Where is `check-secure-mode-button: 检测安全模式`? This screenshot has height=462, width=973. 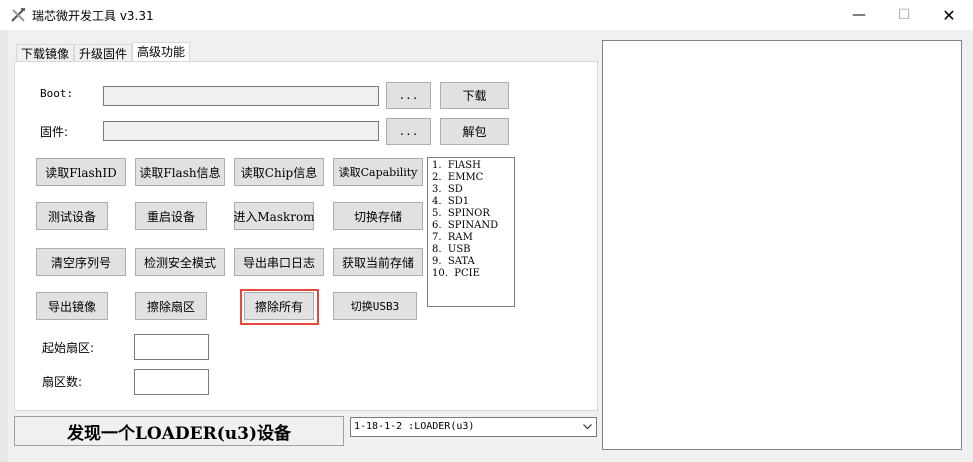 check-secure-mode-button: 检测安全模式 is located at coordinates (180, 262).